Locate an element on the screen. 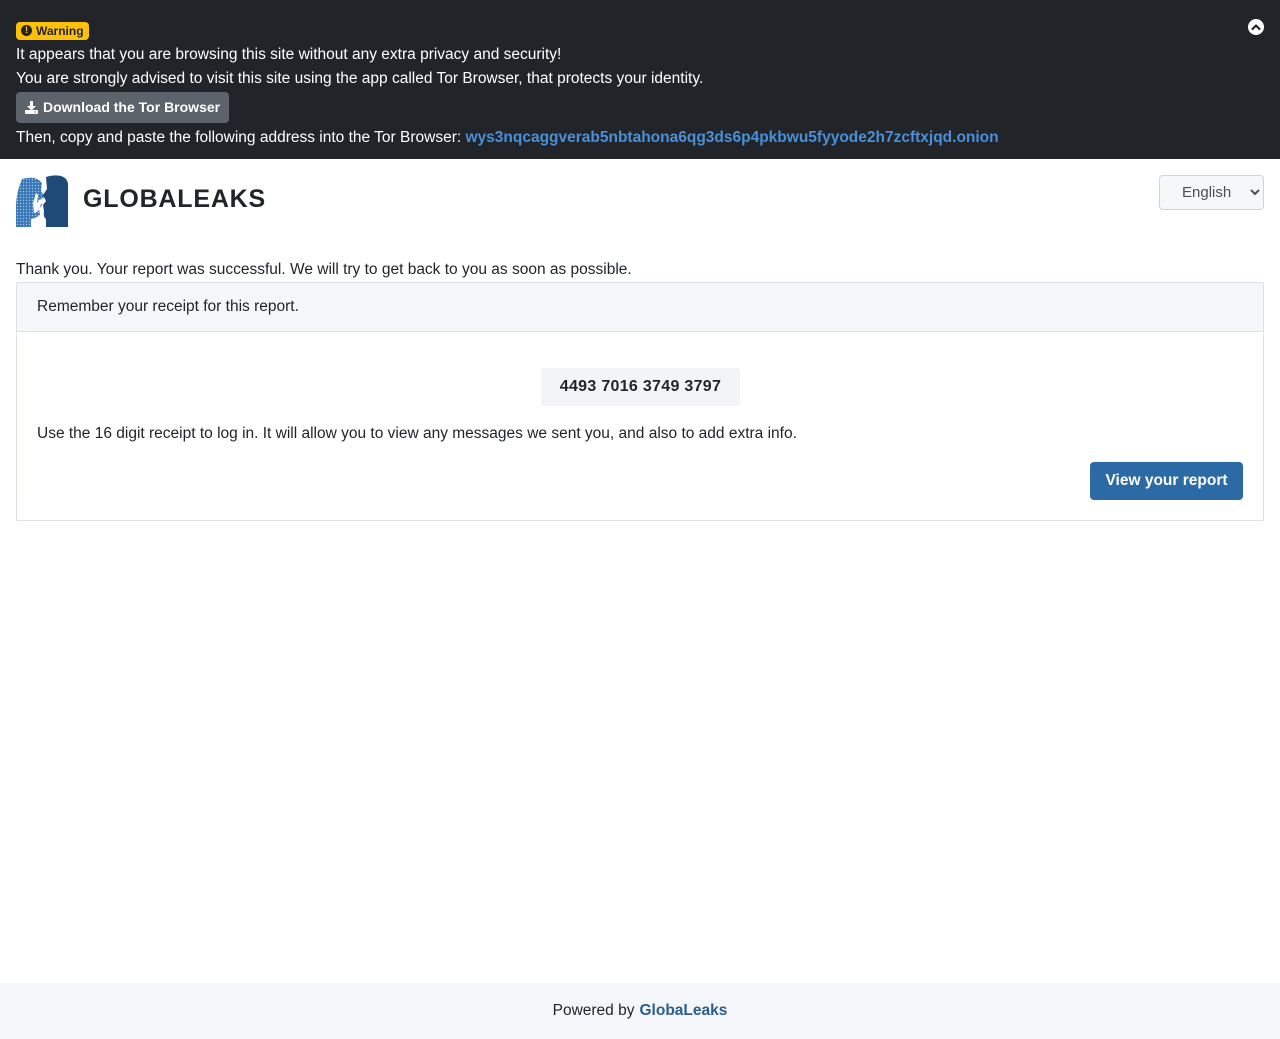 This screenshot has height=1039, width=1280. warning-badge: ! Warning is located at coordinates (52, 31).